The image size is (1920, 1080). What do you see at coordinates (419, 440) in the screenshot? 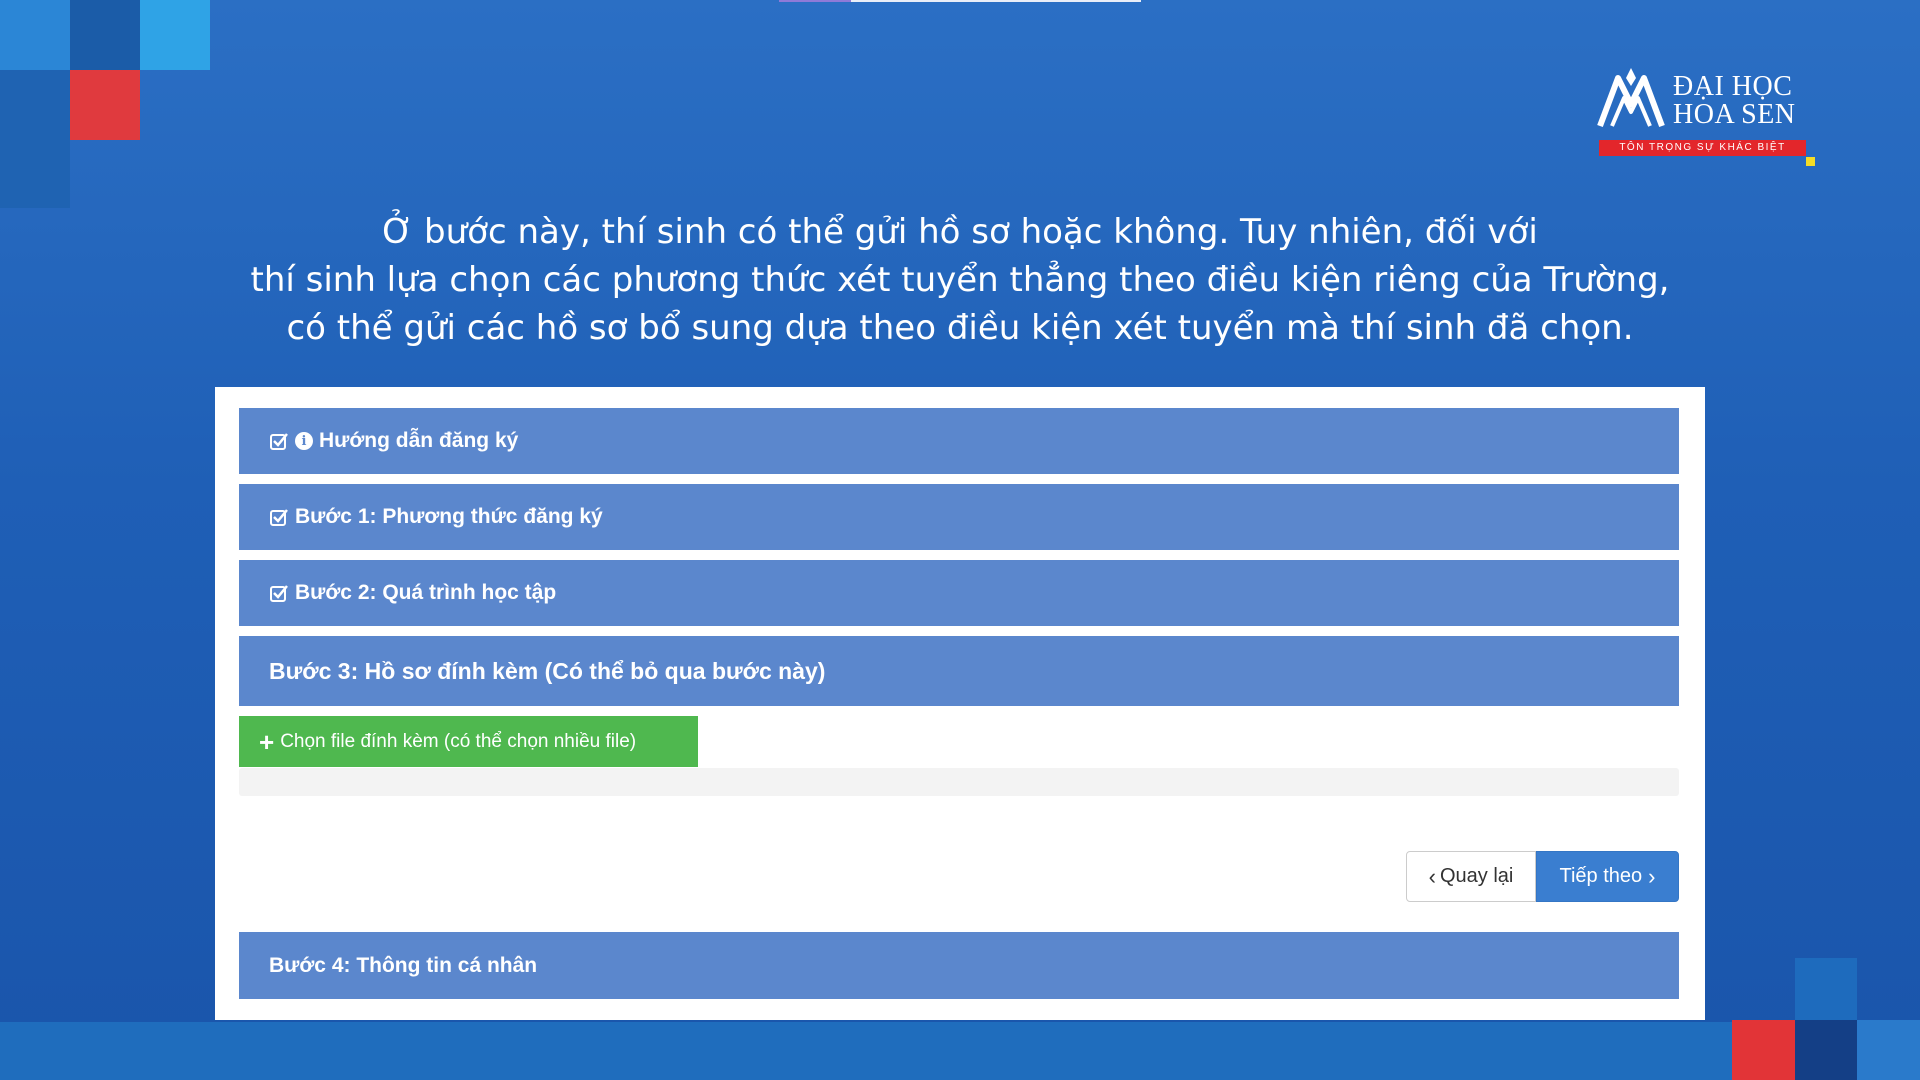
I see `step-guide-label: Hướng dẫn đăng ký` at bounding box center [419, 440].